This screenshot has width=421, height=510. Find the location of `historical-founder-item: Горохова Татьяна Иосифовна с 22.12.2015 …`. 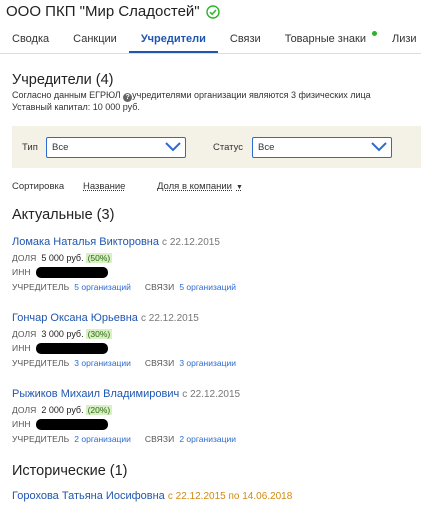

historical-founder-item: Горохова Татьяна Иосифовна с 22.12.2015 … is located at coordinates (214, 496).